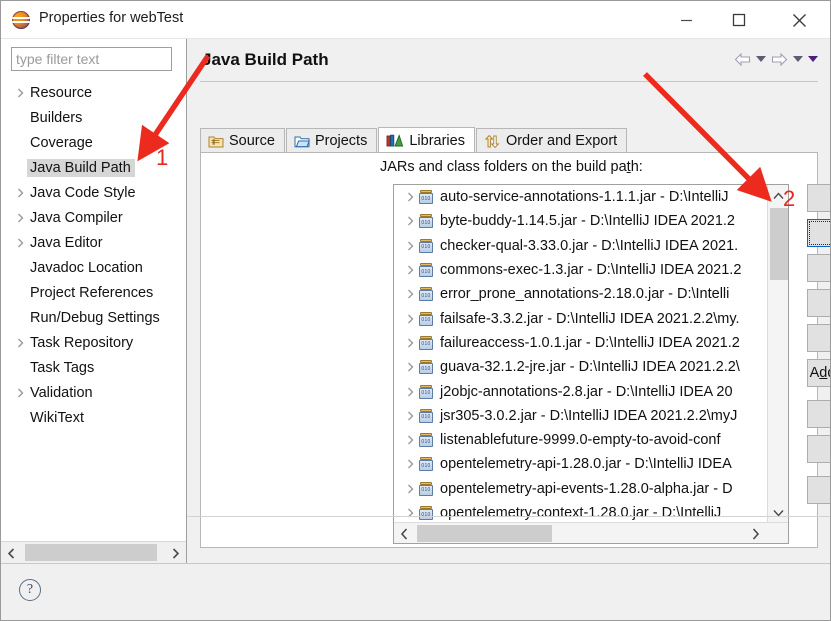 The height and width of the screenshot is (621, 831). I want to click on apply-separator, so click(508, 516).